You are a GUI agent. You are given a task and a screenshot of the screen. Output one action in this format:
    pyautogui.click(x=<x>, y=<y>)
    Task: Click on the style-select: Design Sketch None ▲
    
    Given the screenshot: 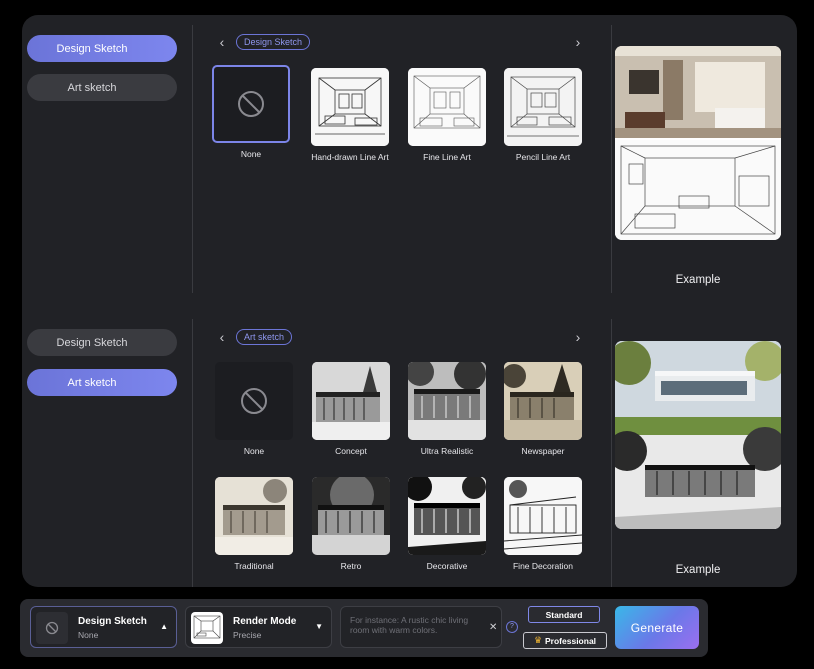 What is the action you would take?
    pyautogui.click(x=103, y=627)
    